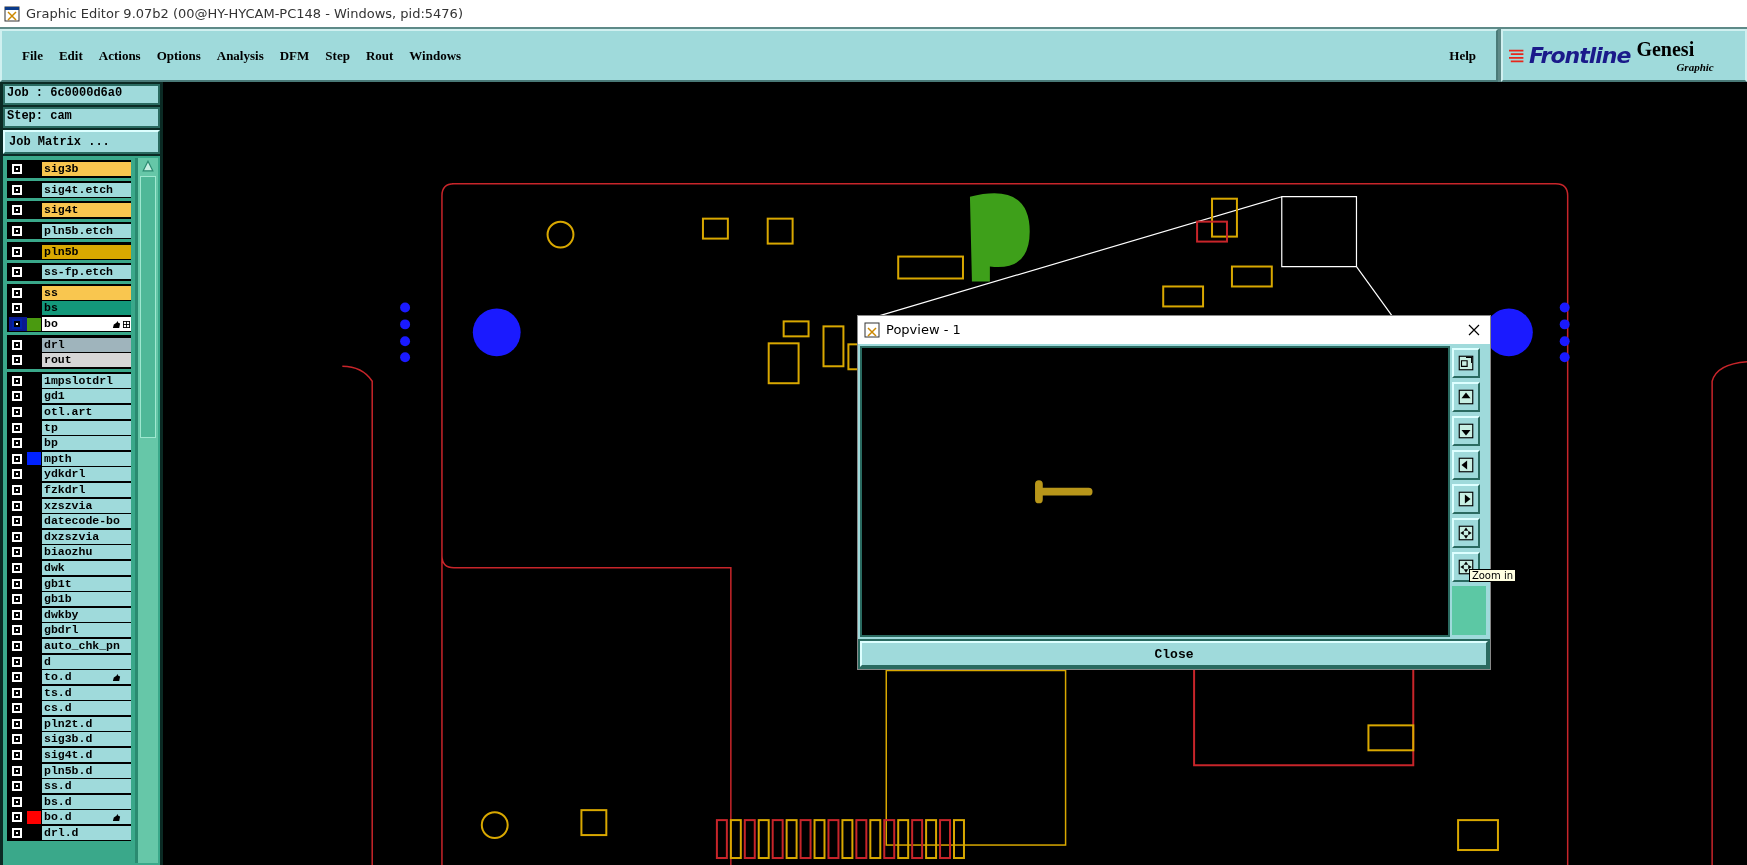  I want to click on layer-row: biaozhu, so click(70, 552).